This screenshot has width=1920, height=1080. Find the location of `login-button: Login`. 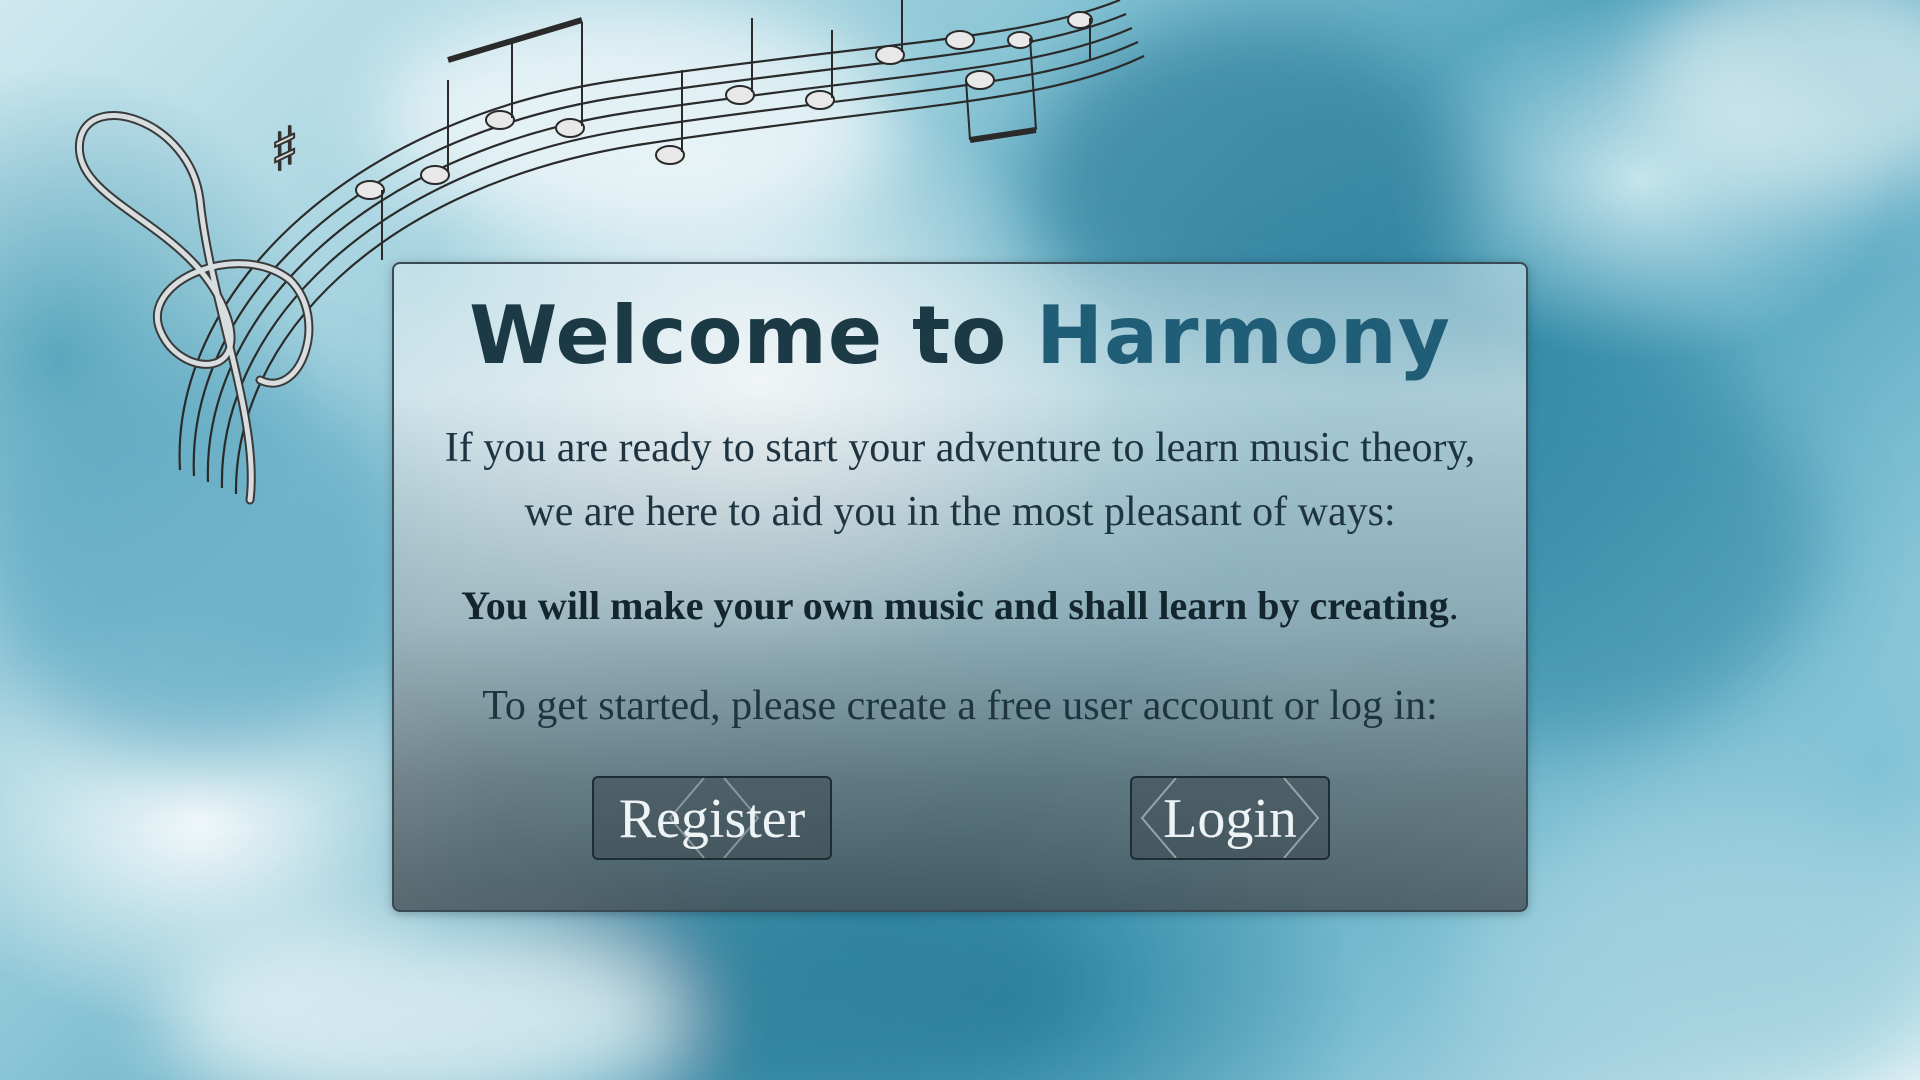

login-button: Login is located at coordinates (1230, 818).